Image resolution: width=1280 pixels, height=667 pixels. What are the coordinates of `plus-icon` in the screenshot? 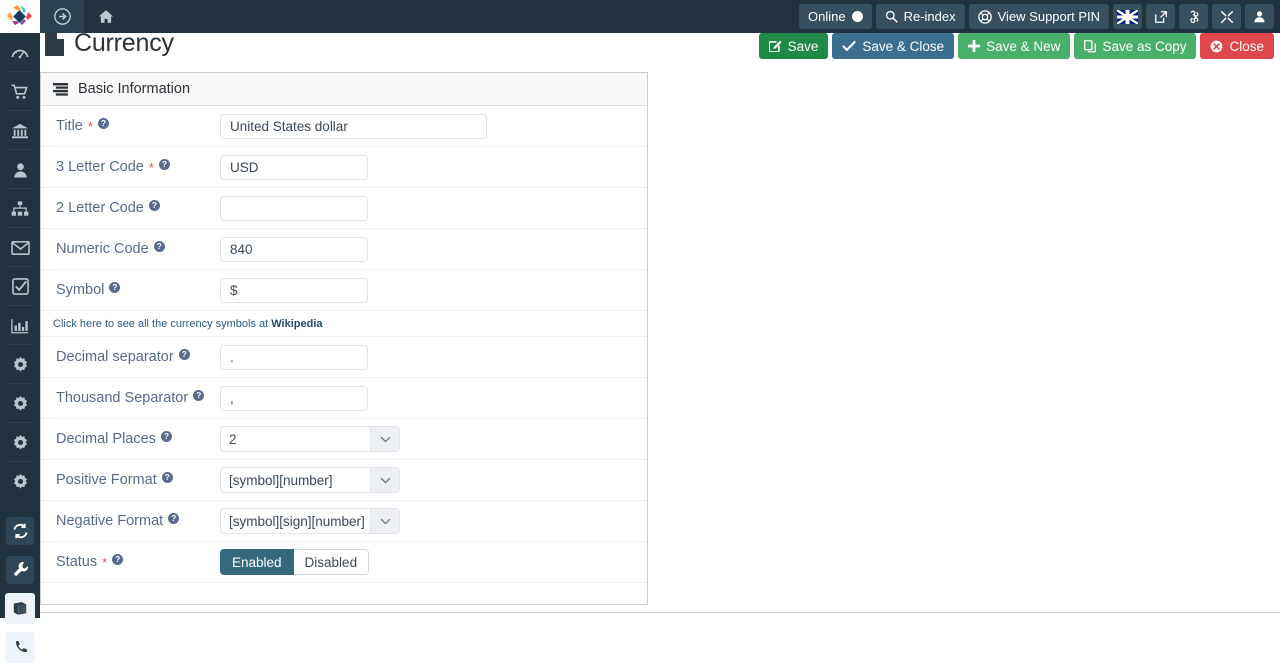 It's located at (974, 46).